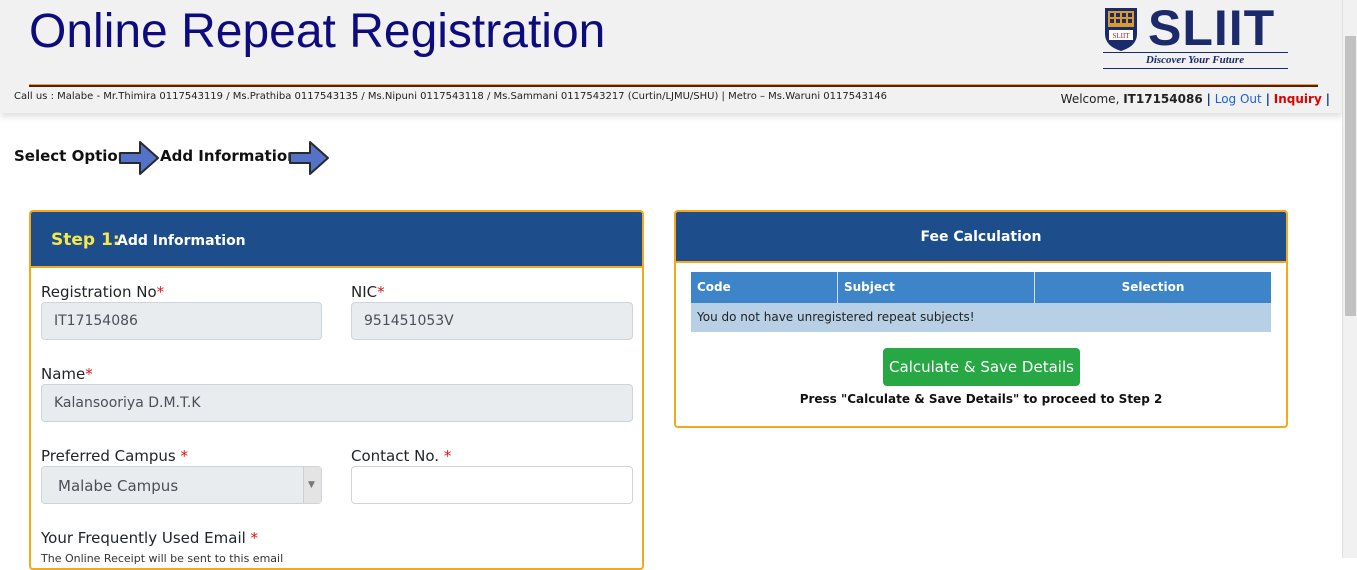 This screenshot has width=1357, height=570. What do you see at coordinates (229, 156) in the screenshot?
I see `step-add-information: Add Information` at bounding box center [229, 156].